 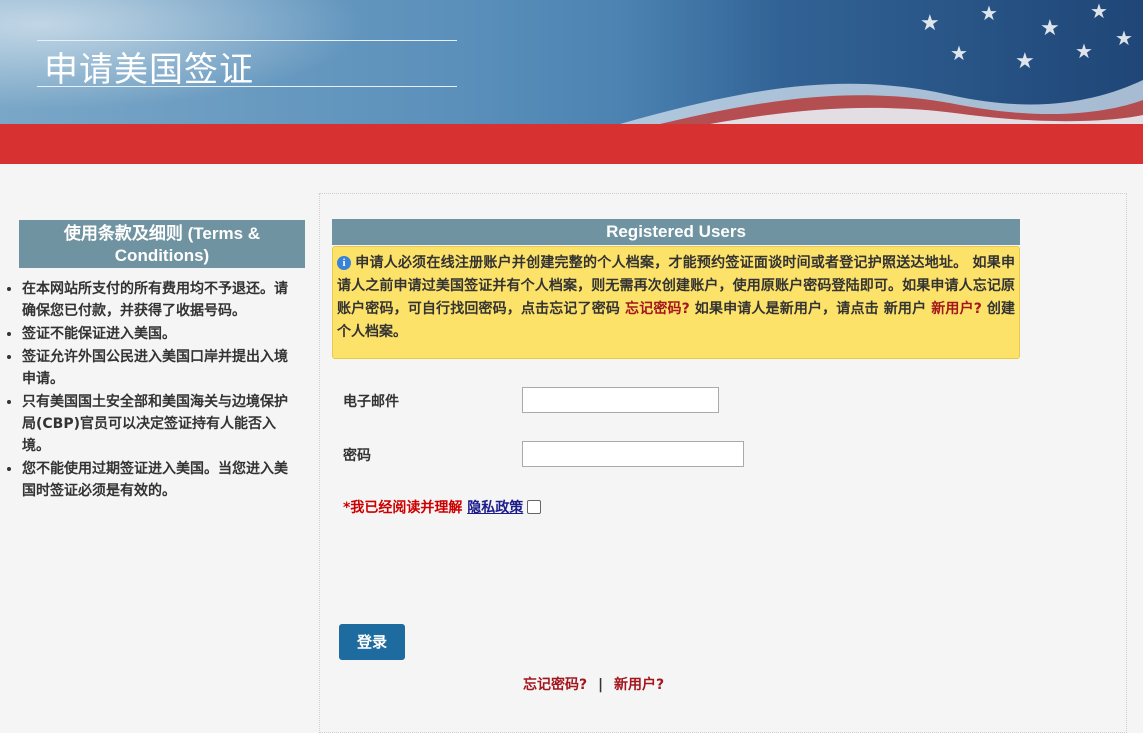 What do you see at coordinates (156, 368) in the screenshot?
I see `list-item: 签证允许外国公民进入美国口岸并提出入境申请。` at bounding box center [156, 368].